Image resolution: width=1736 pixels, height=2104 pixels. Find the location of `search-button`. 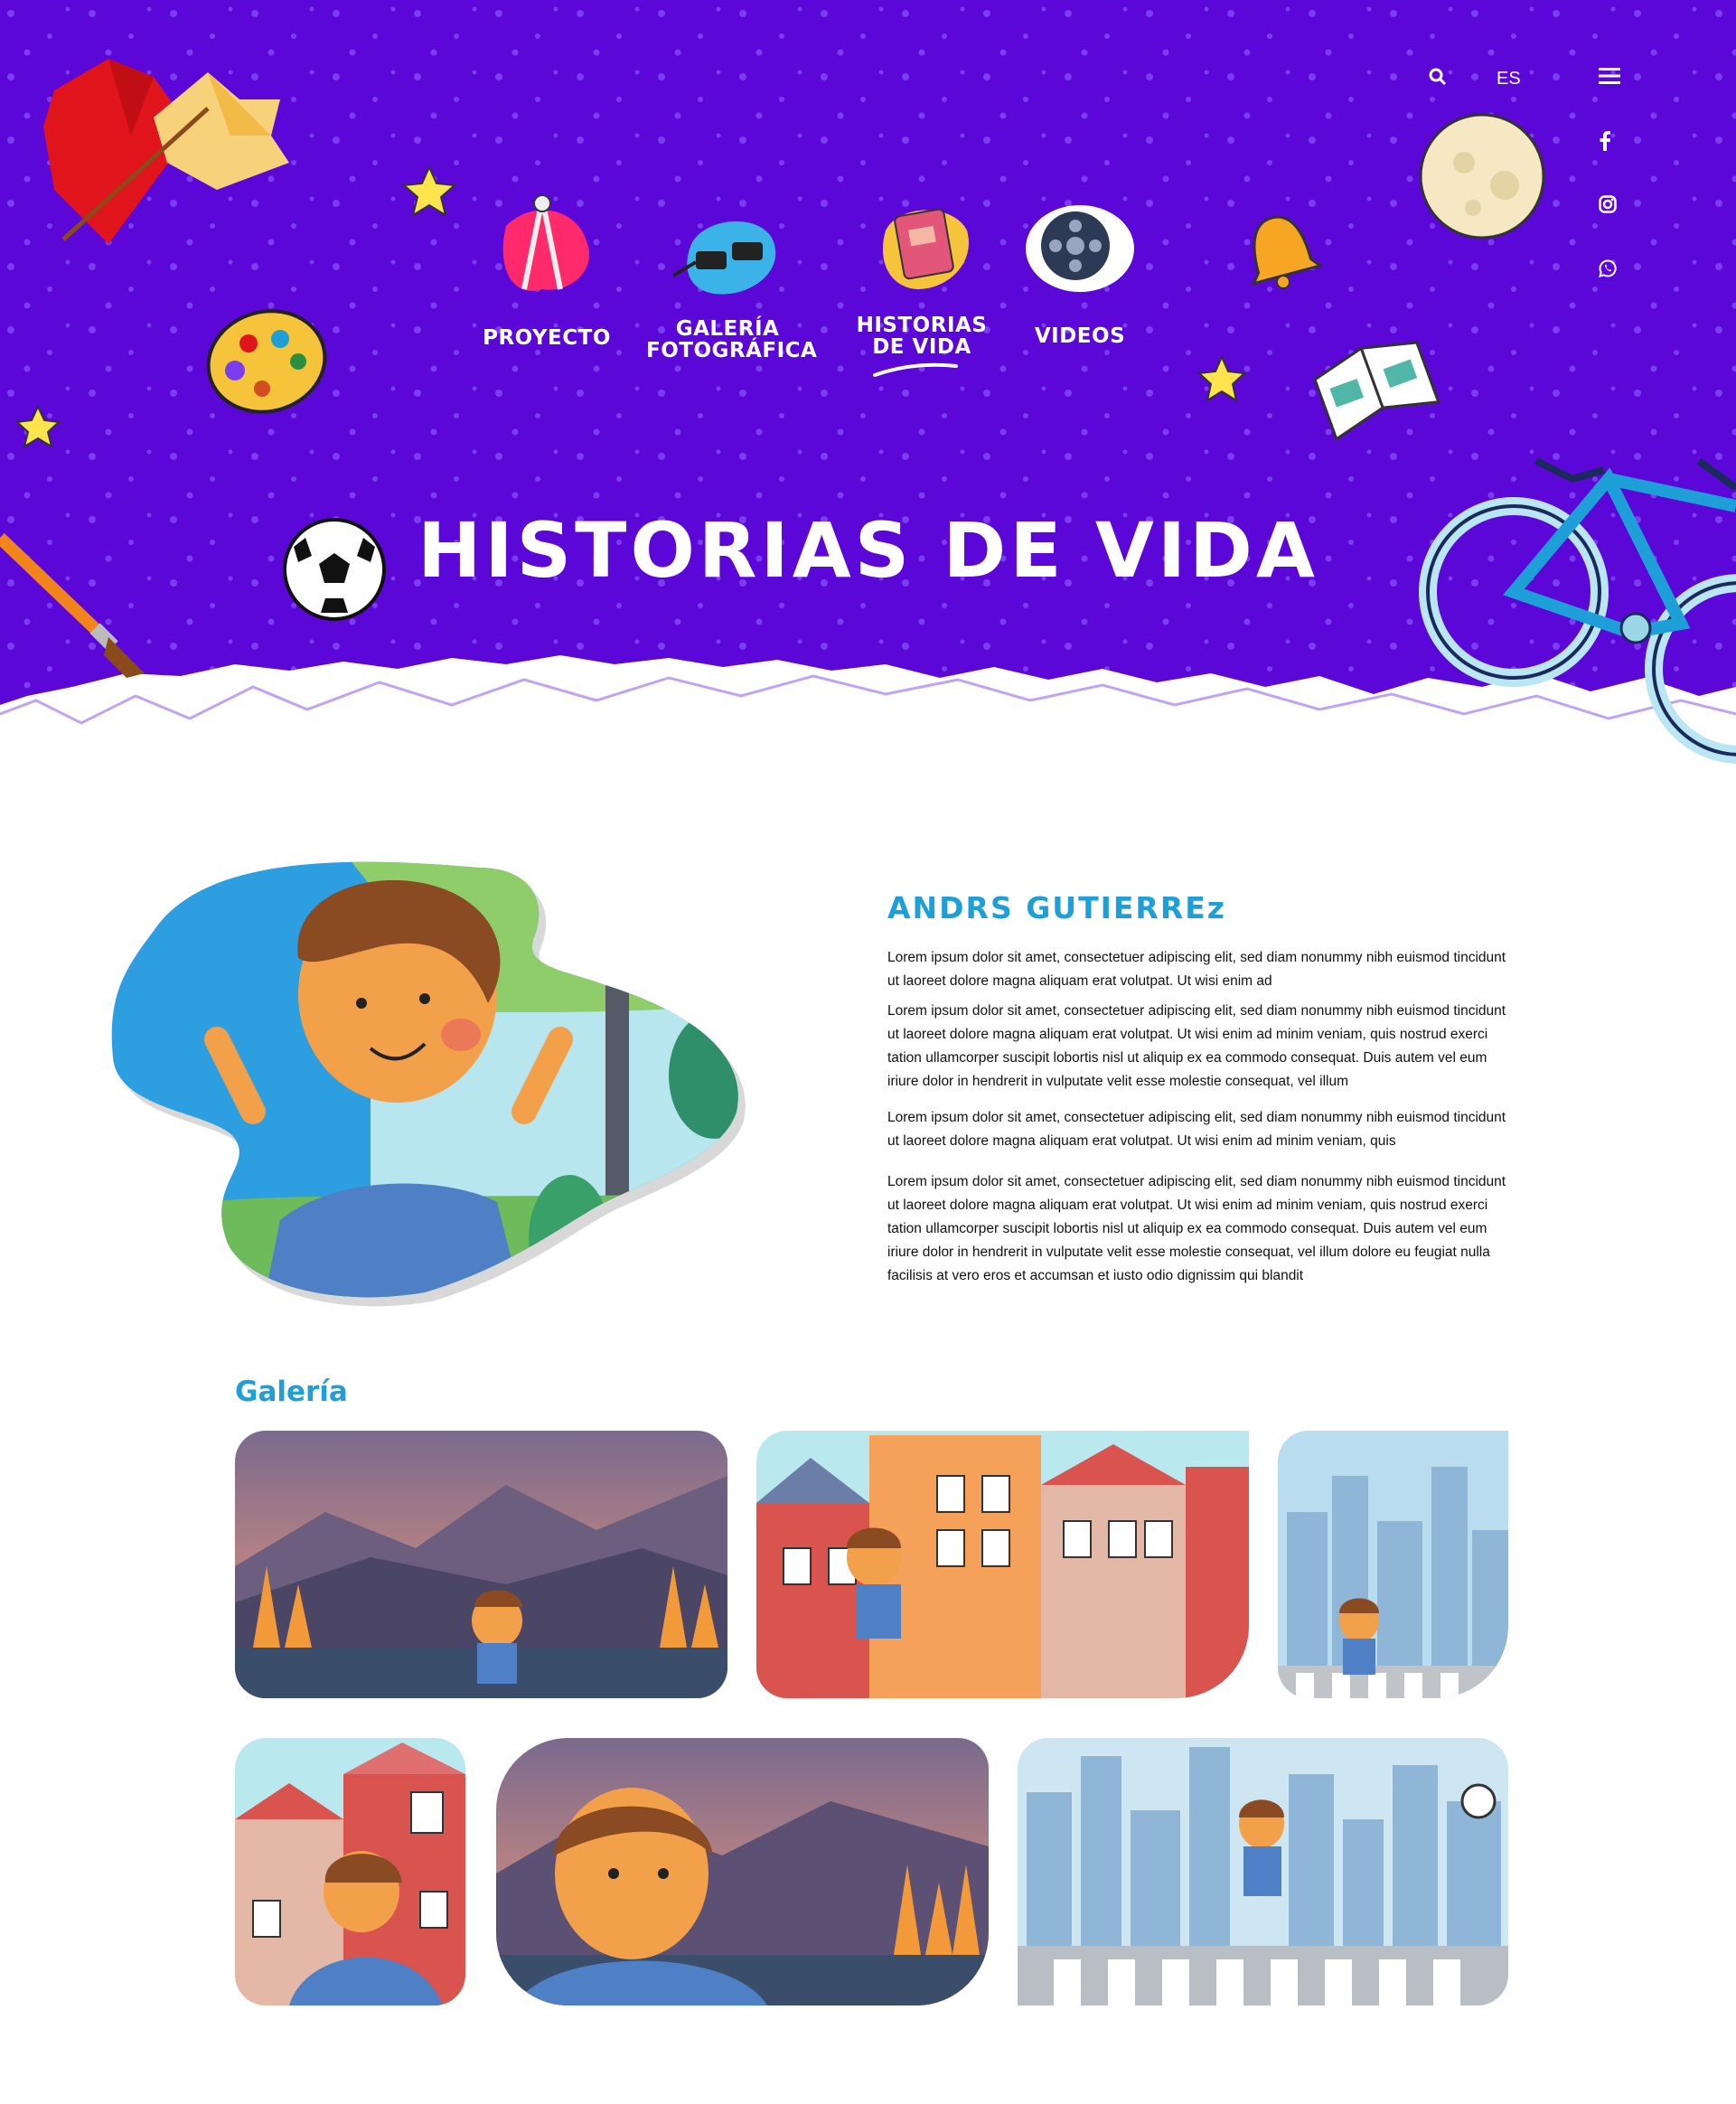

search-button is located at coordinates (1440, 79).